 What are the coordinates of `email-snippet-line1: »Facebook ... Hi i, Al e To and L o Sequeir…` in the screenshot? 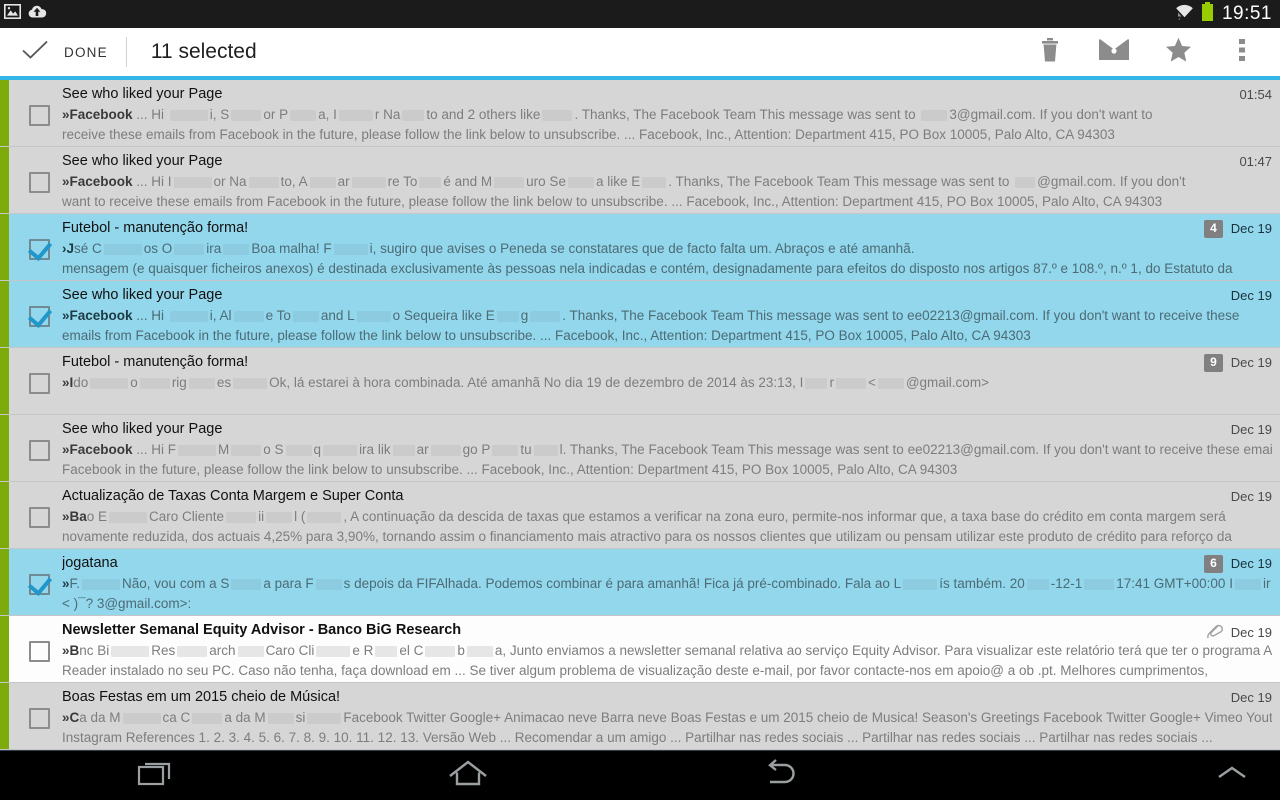 It's located at (667, 316).